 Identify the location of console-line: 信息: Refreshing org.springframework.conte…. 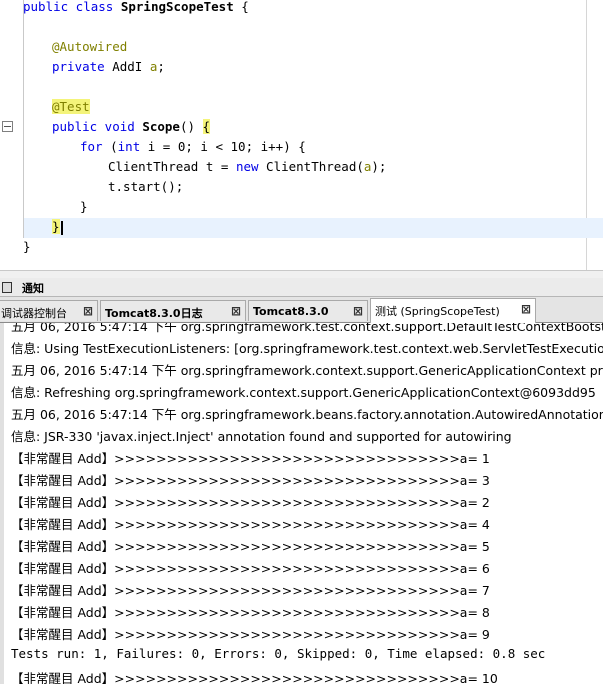
(303, 392).